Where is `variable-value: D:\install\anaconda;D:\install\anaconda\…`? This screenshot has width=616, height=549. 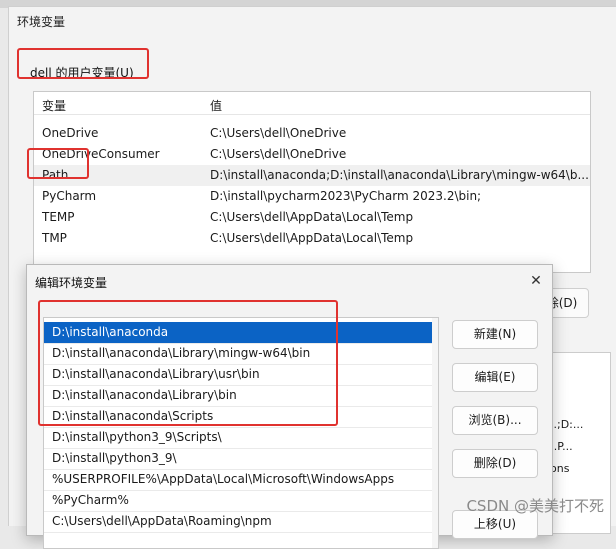
variable-value: D:\install\anaconda;D:\install\anaconda\… is located at coordinates (399, 175).